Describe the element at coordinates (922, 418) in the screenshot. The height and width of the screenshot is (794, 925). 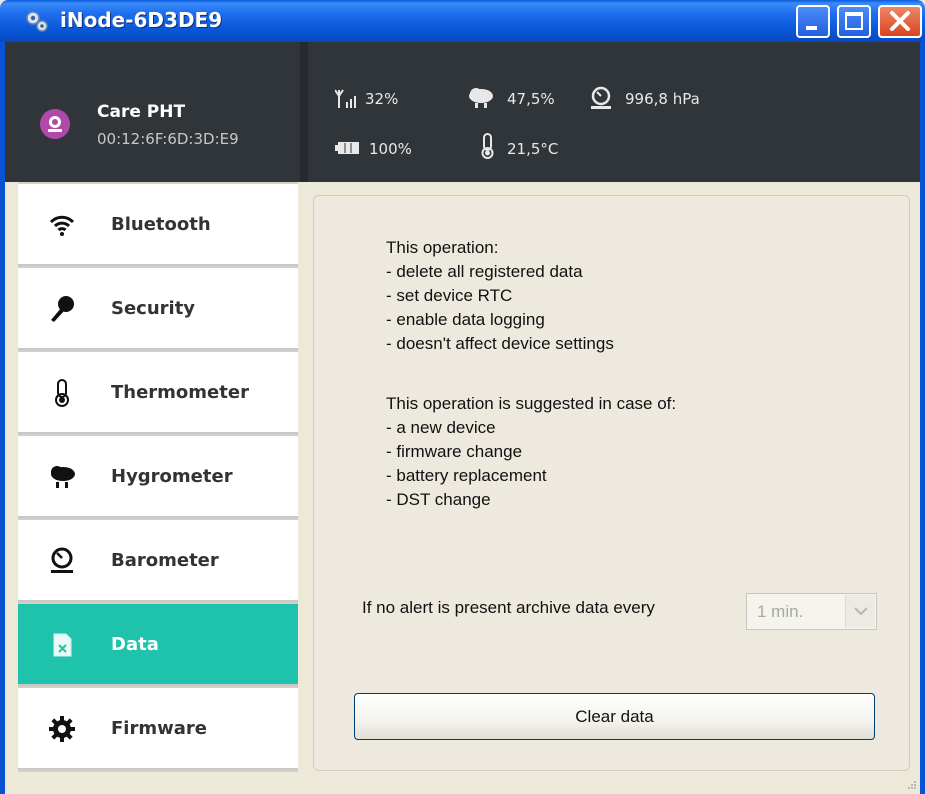
I see `window-border-right` at that location.